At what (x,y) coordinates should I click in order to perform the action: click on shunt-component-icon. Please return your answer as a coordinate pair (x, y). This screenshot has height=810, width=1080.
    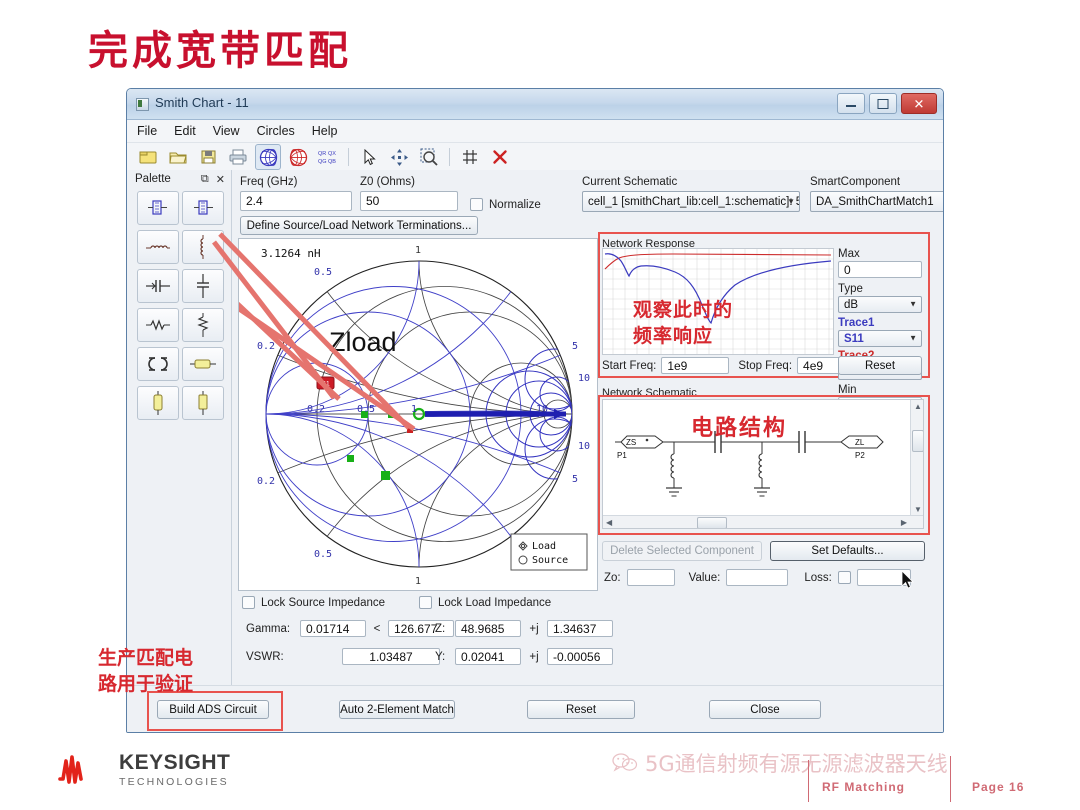
    Looking at the image, I should click on (157, 403).